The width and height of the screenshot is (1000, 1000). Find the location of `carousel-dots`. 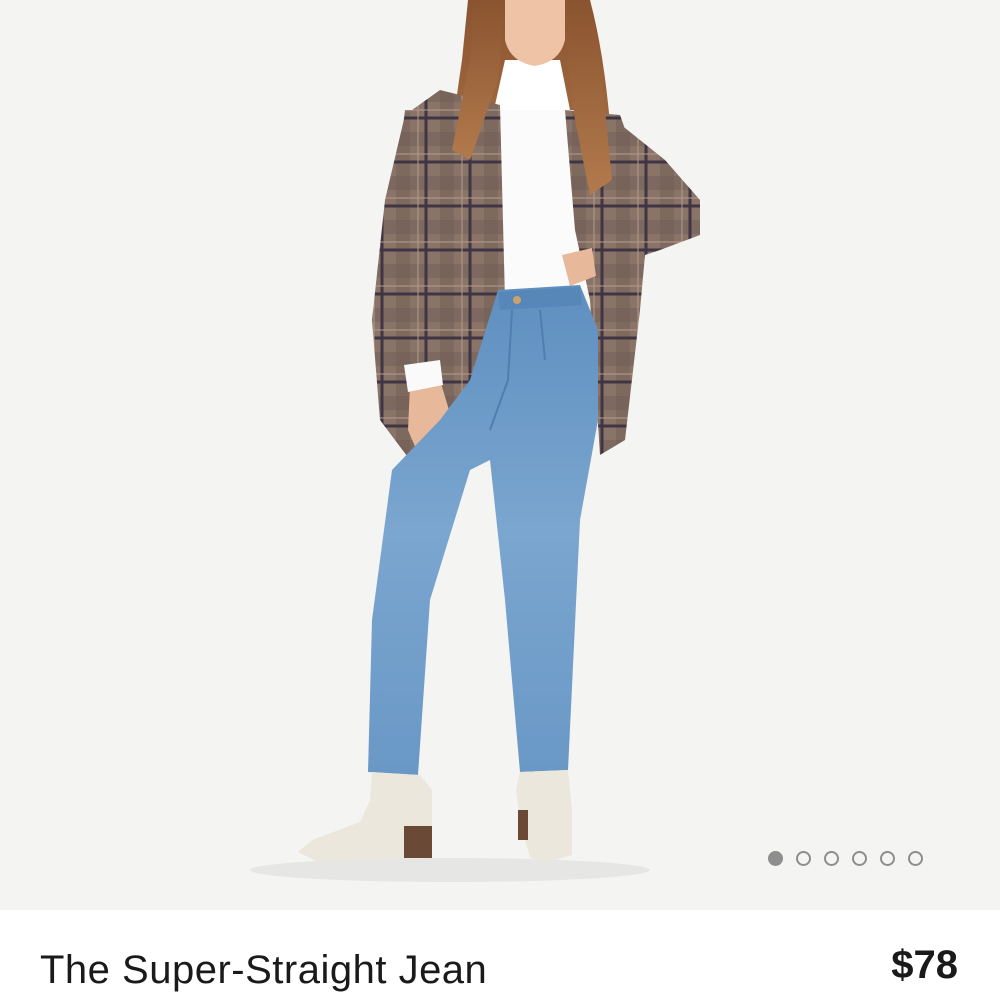

carousel-dots is located at coordinates (845, 858).